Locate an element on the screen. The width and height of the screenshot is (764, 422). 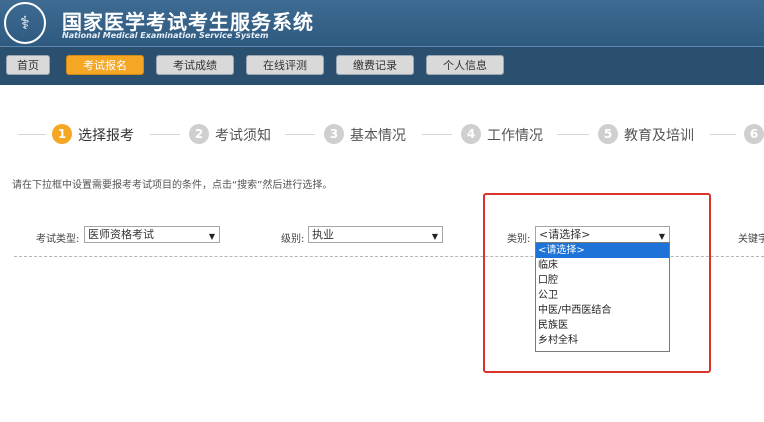
instruction-text: 请在下拉框中设置需要报考考试项目的条件，点击“搜索”然后进行选择。 is located at coordinates (172, 185).